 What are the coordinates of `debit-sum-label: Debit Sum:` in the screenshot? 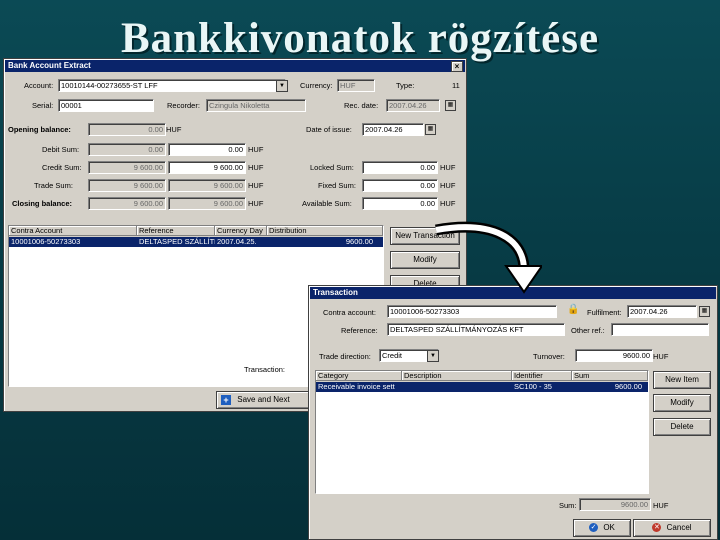 It's located at (61, 149).